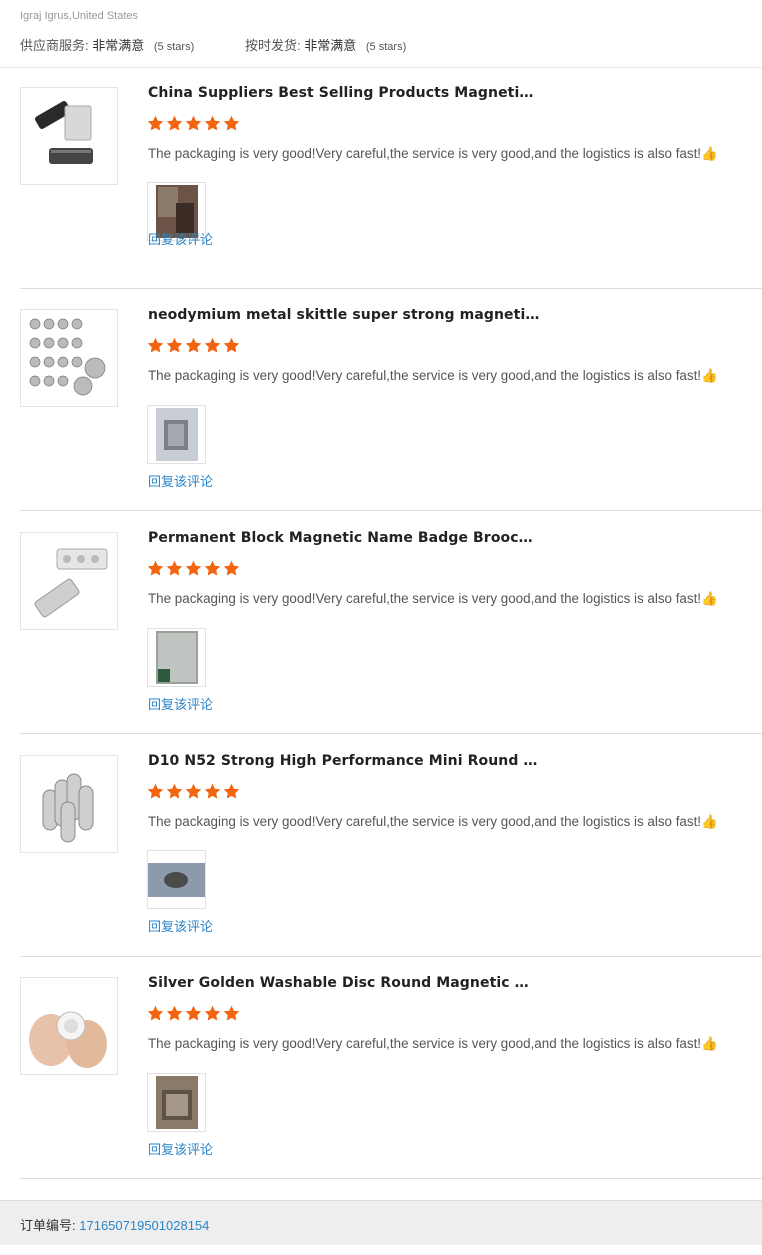 Image resolution: width=762 pixels, height=1255 pixels. I want to click on name-badge-magnet-image, so click(71, 583).